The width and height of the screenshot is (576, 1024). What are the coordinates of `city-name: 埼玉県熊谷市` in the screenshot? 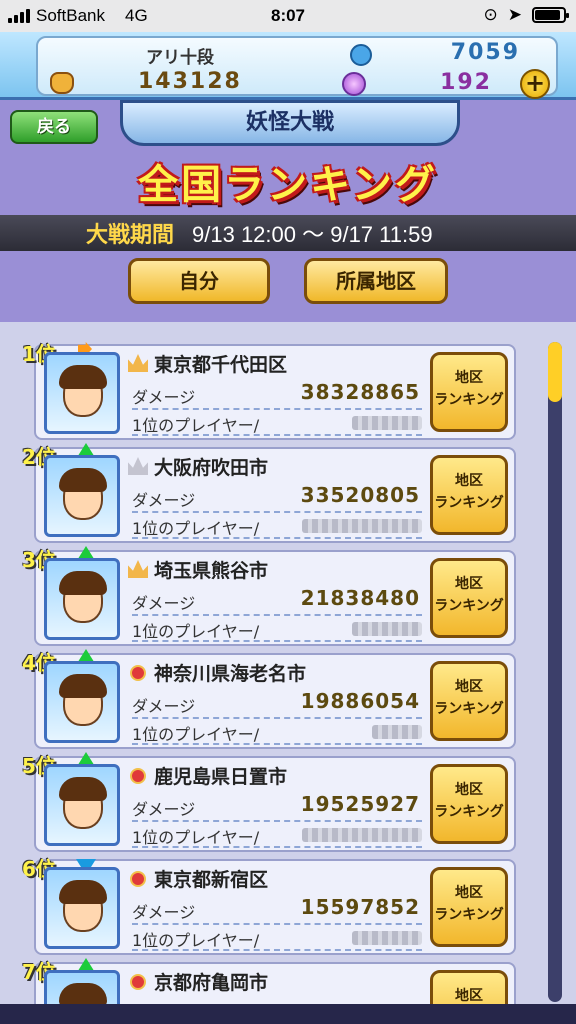 It's located at (211, 571).